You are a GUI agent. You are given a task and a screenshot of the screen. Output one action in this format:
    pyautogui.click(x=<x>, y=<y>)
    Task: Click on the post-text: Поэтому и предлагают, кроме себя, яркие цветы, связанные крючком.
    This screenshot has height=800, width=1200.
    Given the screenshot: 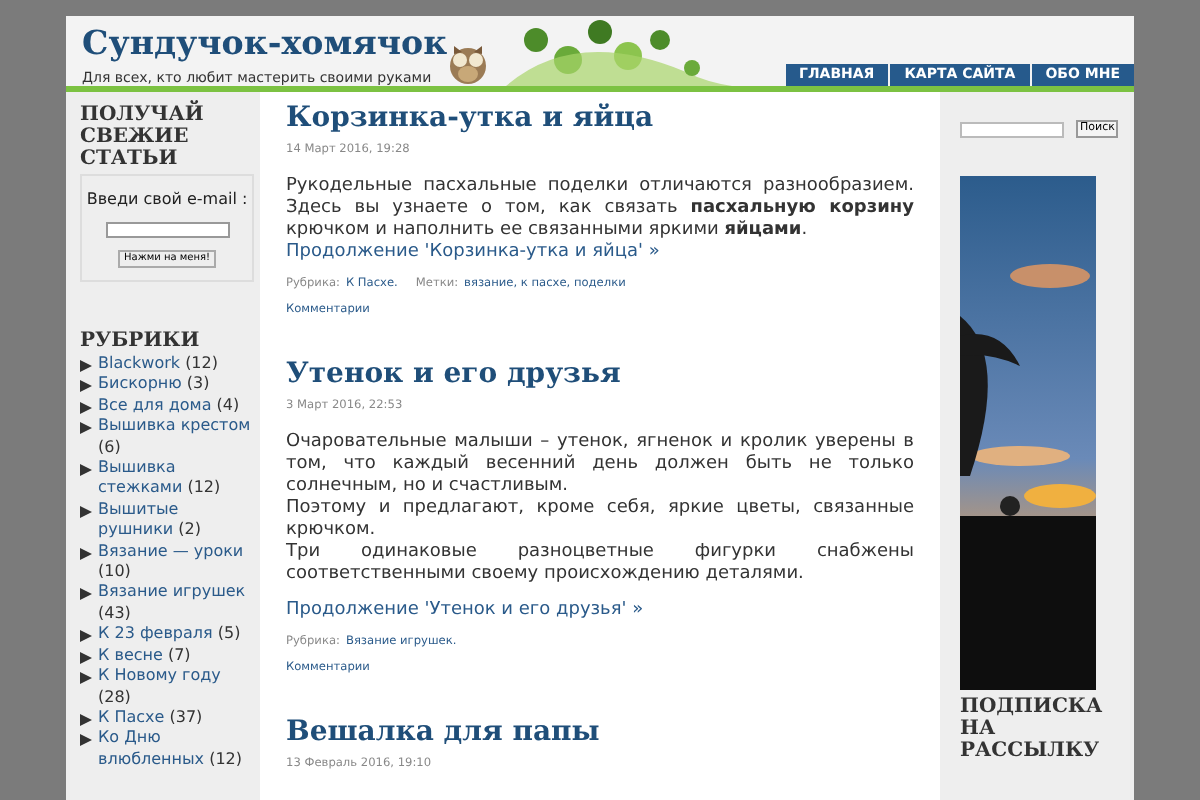 What is the action you would take?
    pyautogui.click(x=600, y=520)
    